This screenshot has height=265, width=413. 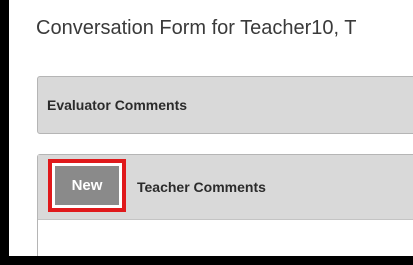 What do you see at coordinates (117, 105) in the screenshot?
I see `evaluator-comments-label: Evaluator Comments` at bounding box center [117, 105].